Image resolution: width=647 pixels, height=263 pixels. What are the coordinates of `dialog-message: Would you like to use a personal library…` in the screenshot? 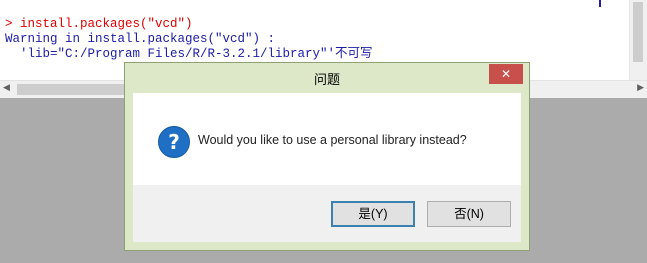 It's located at (332, 140).